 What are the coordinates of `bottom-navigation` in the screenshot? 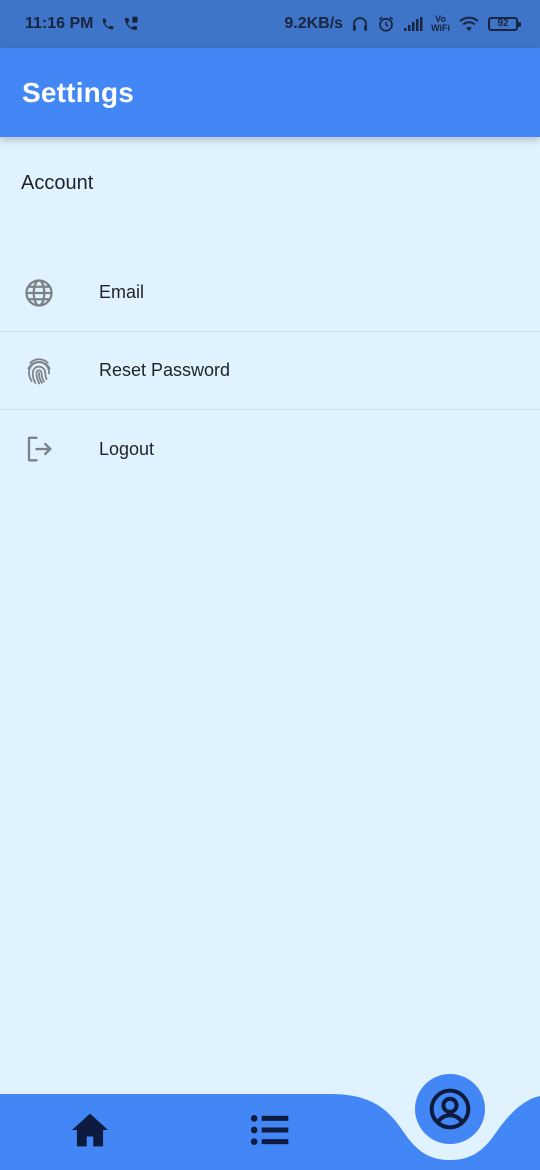 It's located at (270, 1122).